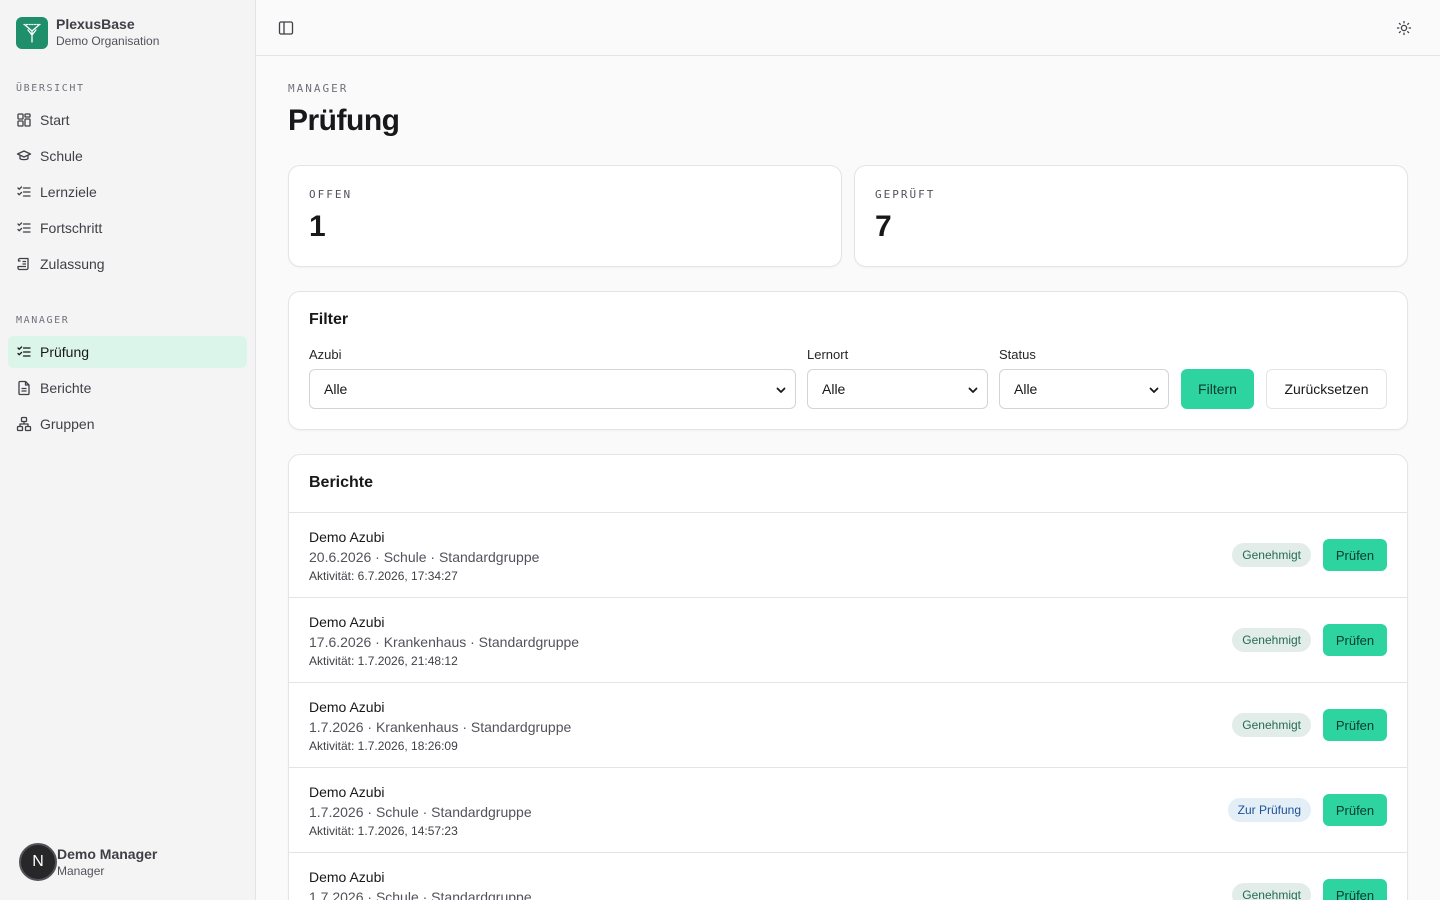 The width and height of the screenshot is (1440, 900). I want to click on reset-button: Zurücksetzen, so click(1326, 389).